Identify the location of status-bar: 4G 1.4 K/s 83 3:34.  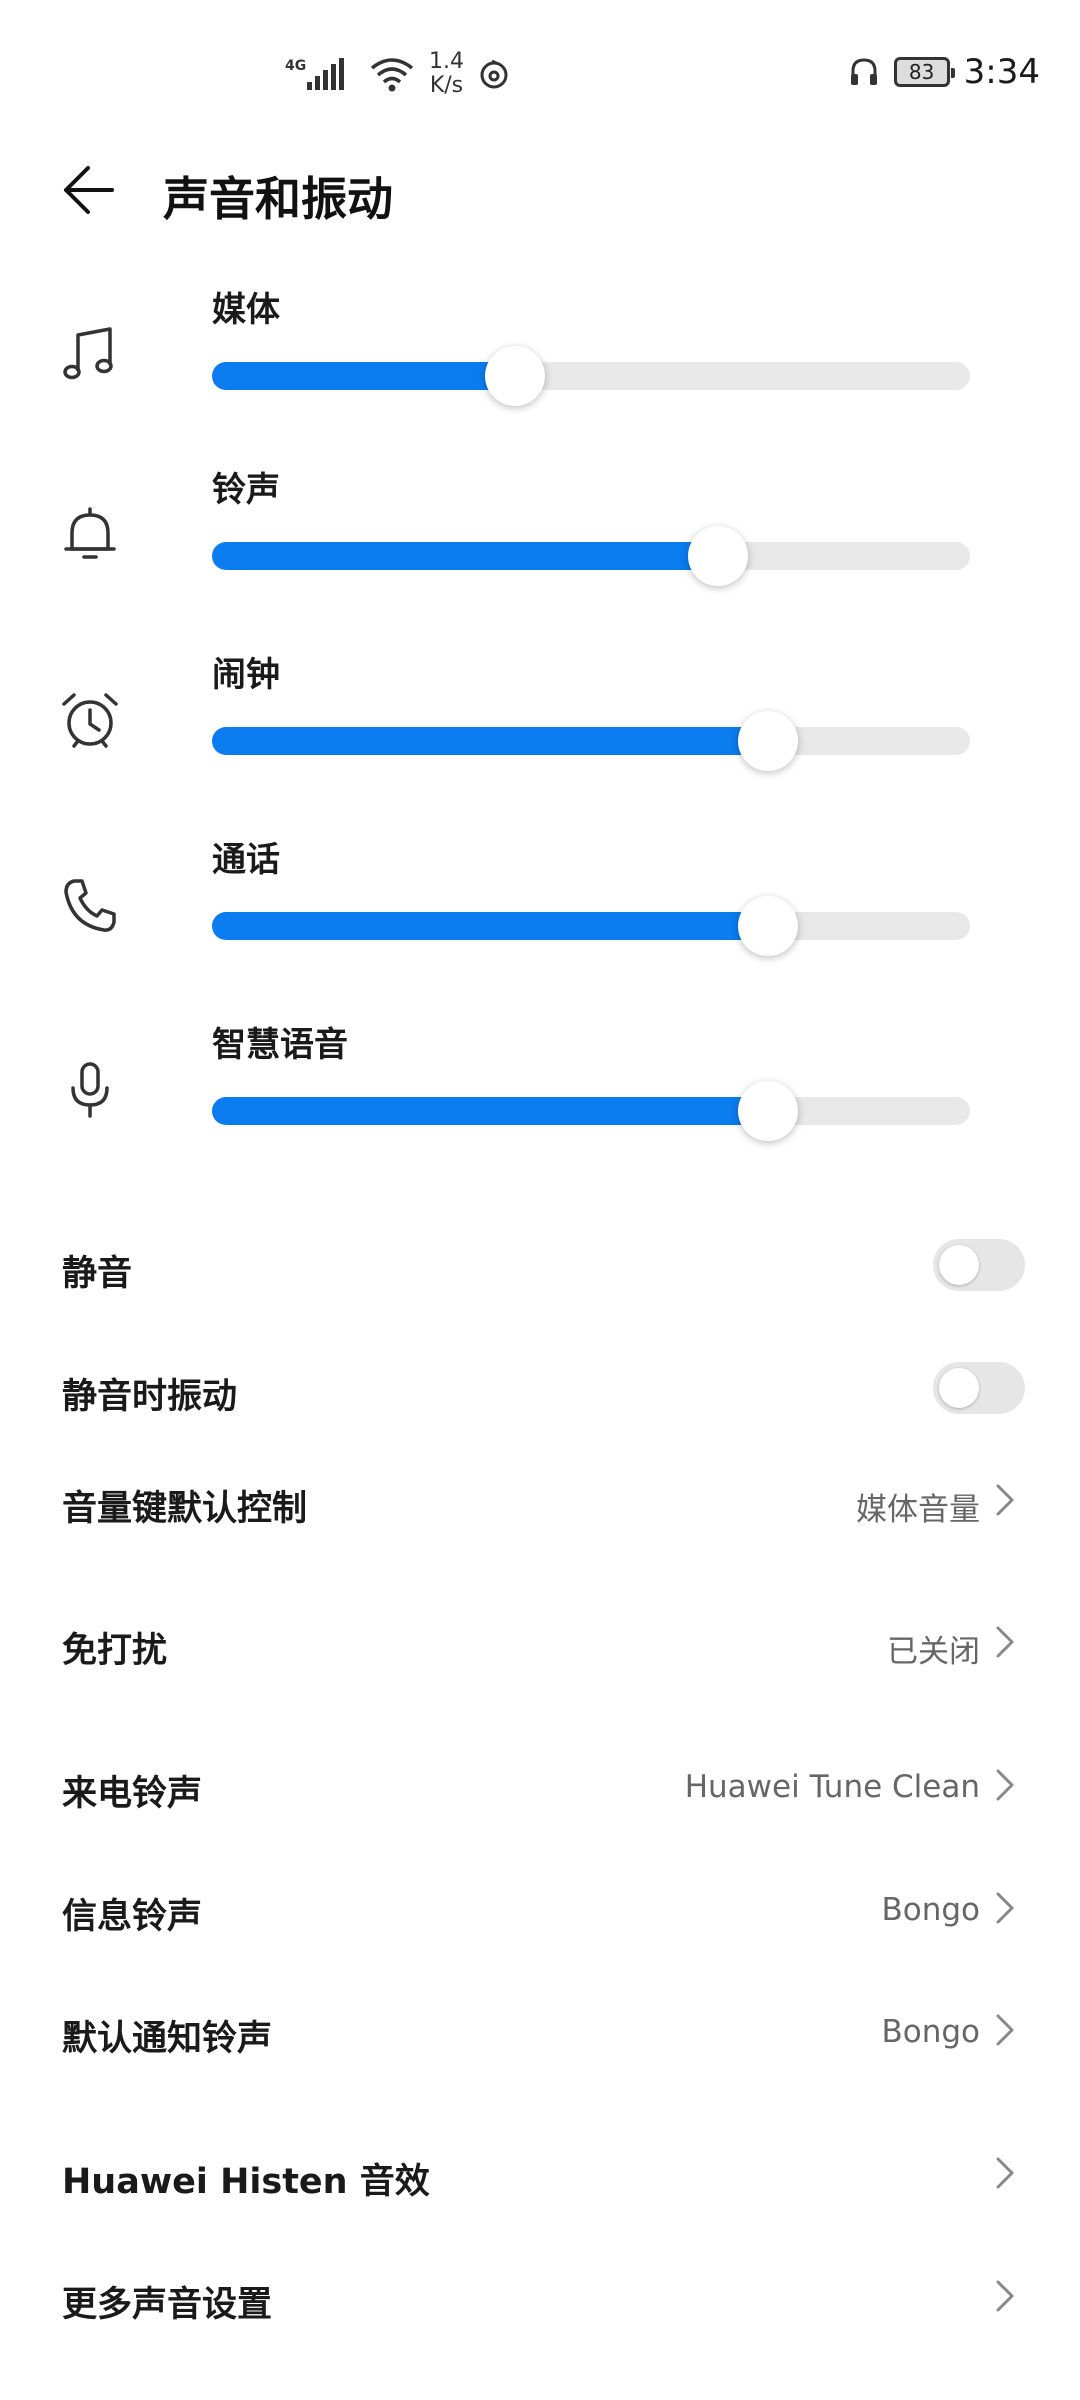
(540, 75).